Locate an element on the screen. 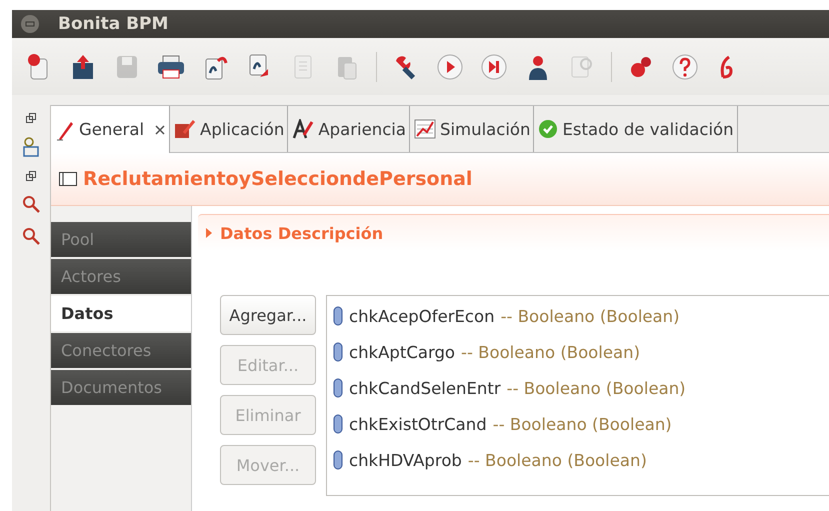 Image resolution: width=829 pixels, height=511 pixels. form-icon is located at coordinates (185, 129).